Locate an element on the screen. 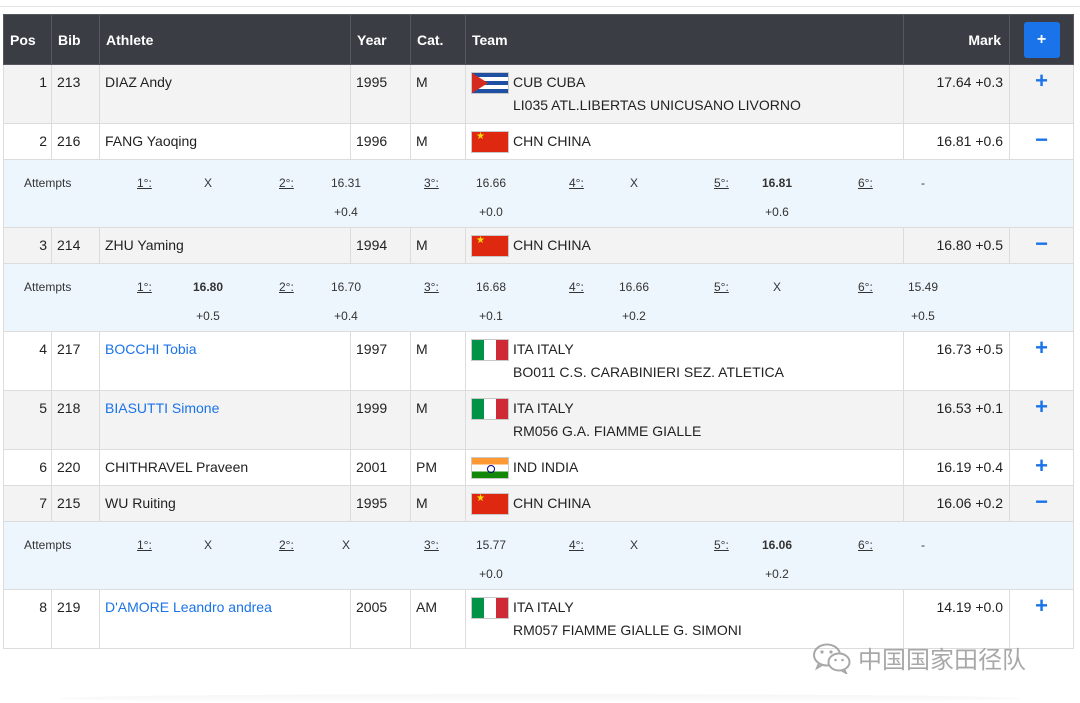  year-cell: 1999 is located at coordinates (380, 420).